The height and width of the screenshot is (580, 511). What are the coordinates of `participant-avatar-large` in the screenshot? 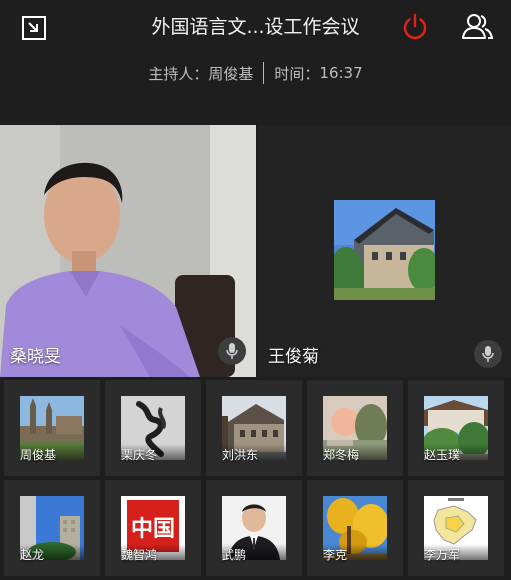 It's located at (384, 250).